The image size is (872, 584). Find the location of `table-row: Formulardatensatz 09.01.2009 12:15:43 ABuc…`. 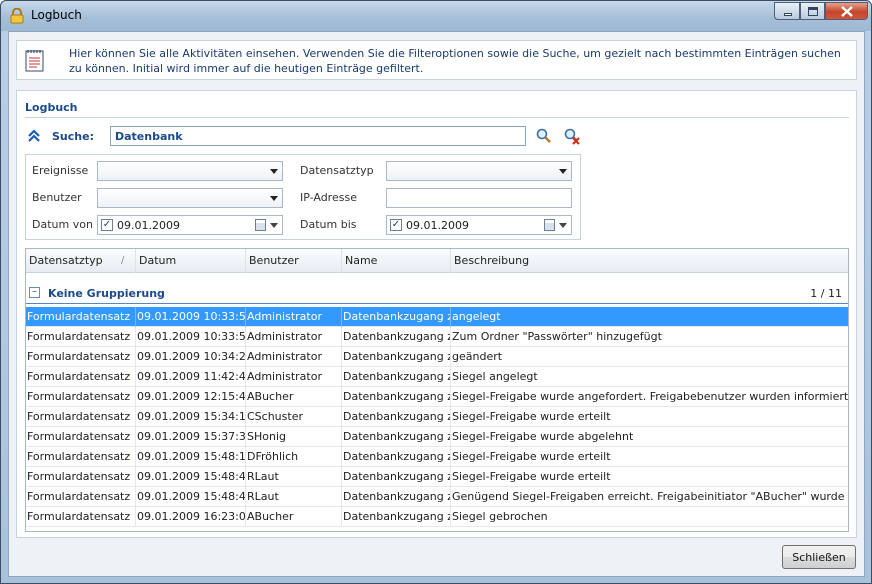

table-row: Formulardatensatz 09.01.2009 12:15:43 ABuc… is located at coordinates (437, 397).